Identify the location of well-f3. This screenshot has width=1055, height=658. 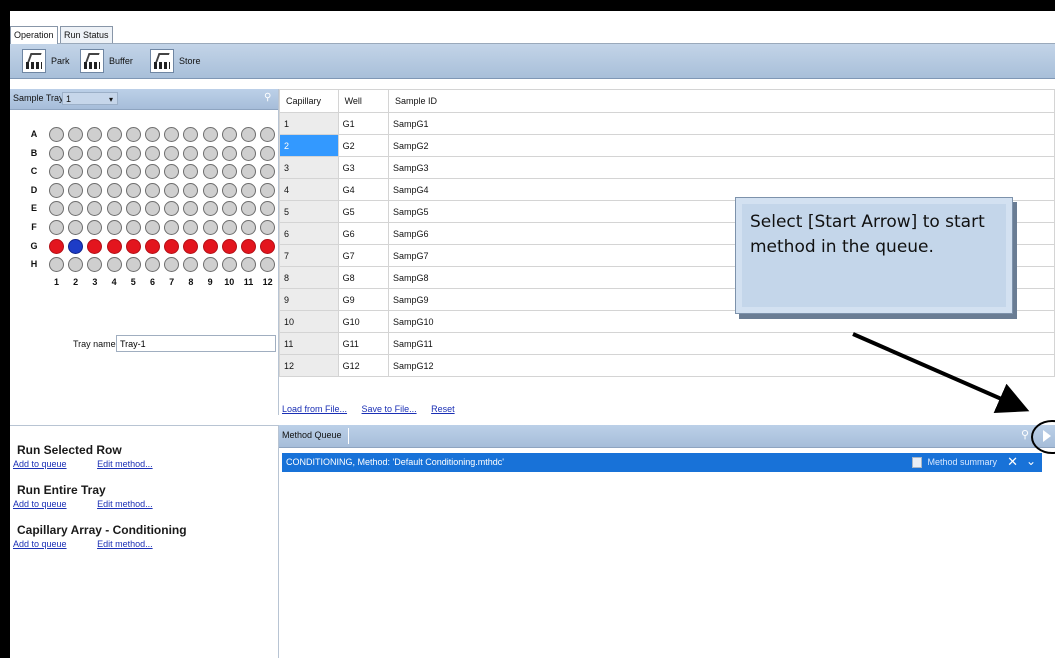
(95, 227).